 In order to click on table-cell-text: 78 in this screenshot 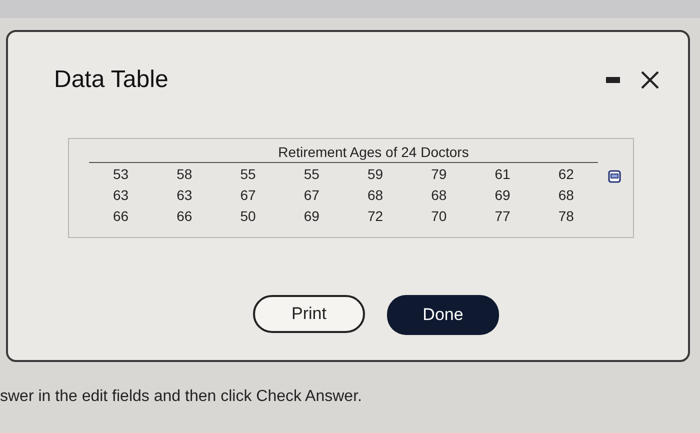, I will do `click(566, 216)`.